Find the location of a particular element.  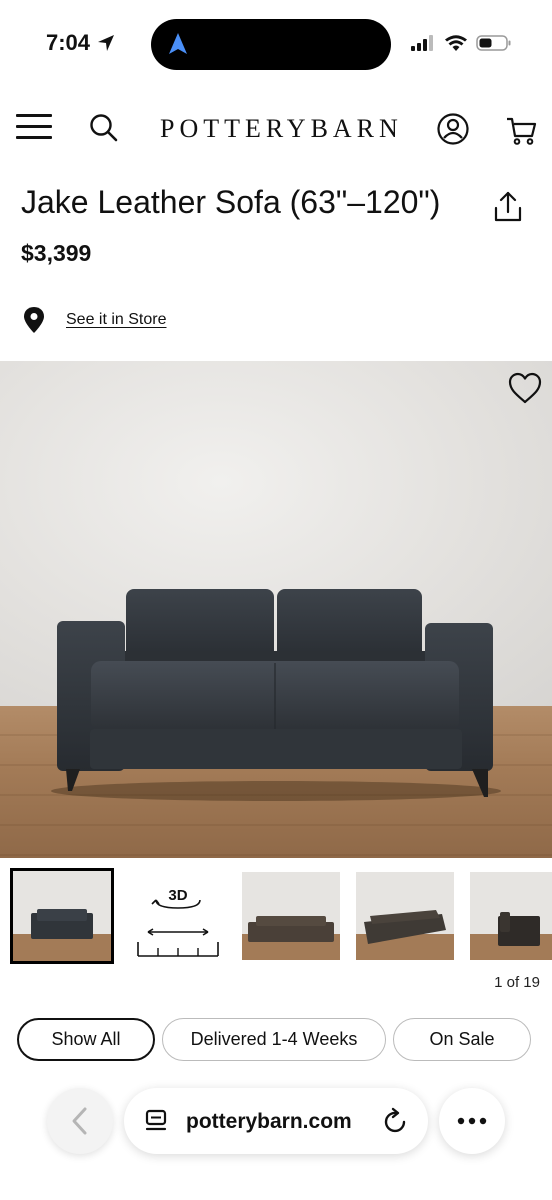

chevron-left-icon is located at coordinates (79, 1121).